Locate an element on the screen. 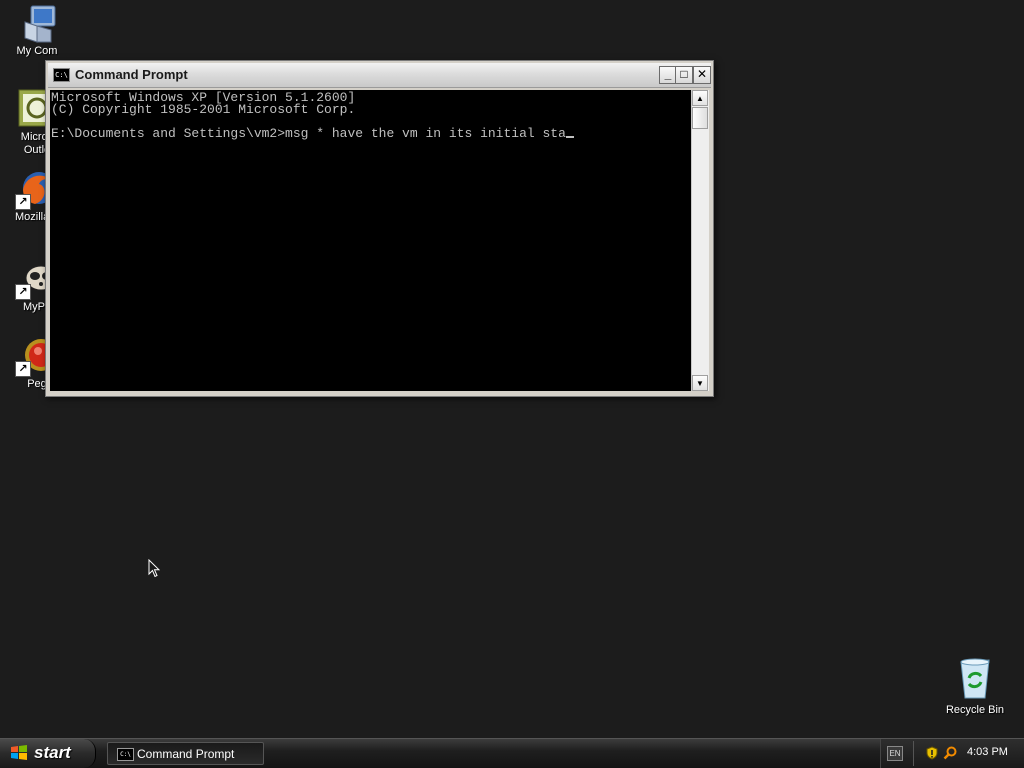 Image resolution: width=1024 pixels, height=768 pixels. desktop-icon-recycle-bin: Recycle Bin is located at coordinates (975, 686).